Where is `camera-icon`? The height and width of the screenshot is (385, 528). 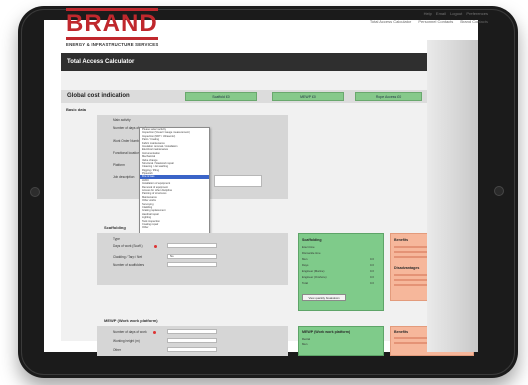
camera-icon is located at coordinates (35, 192).